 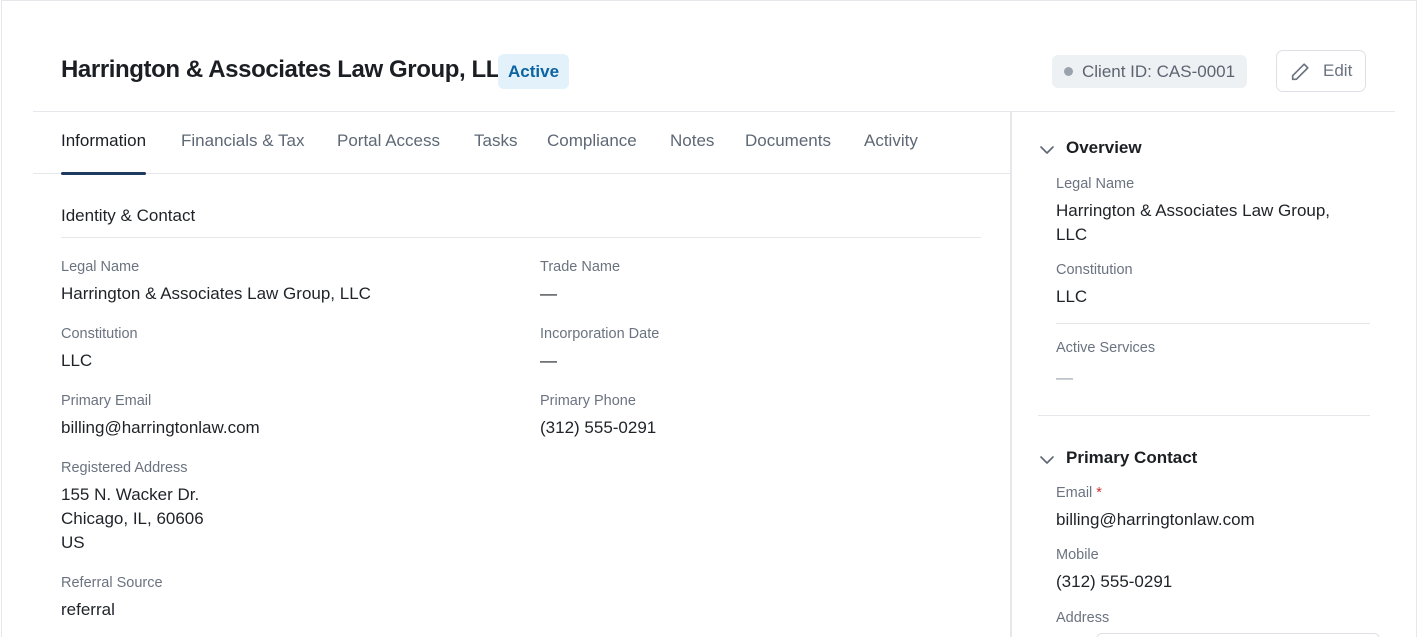 What do you see at coordinates (788, 143) in the screenshot?
I see `tab-documents: Documents` at bounding box center [788, 143].